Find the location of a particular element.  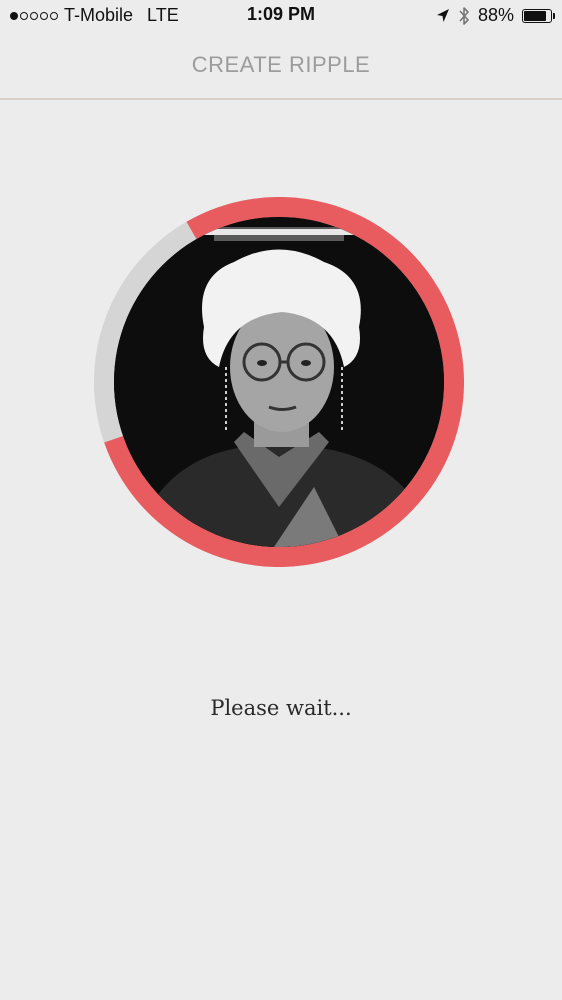

nav-header: CREATE RIPPLE is located at coordinates (281, 66).